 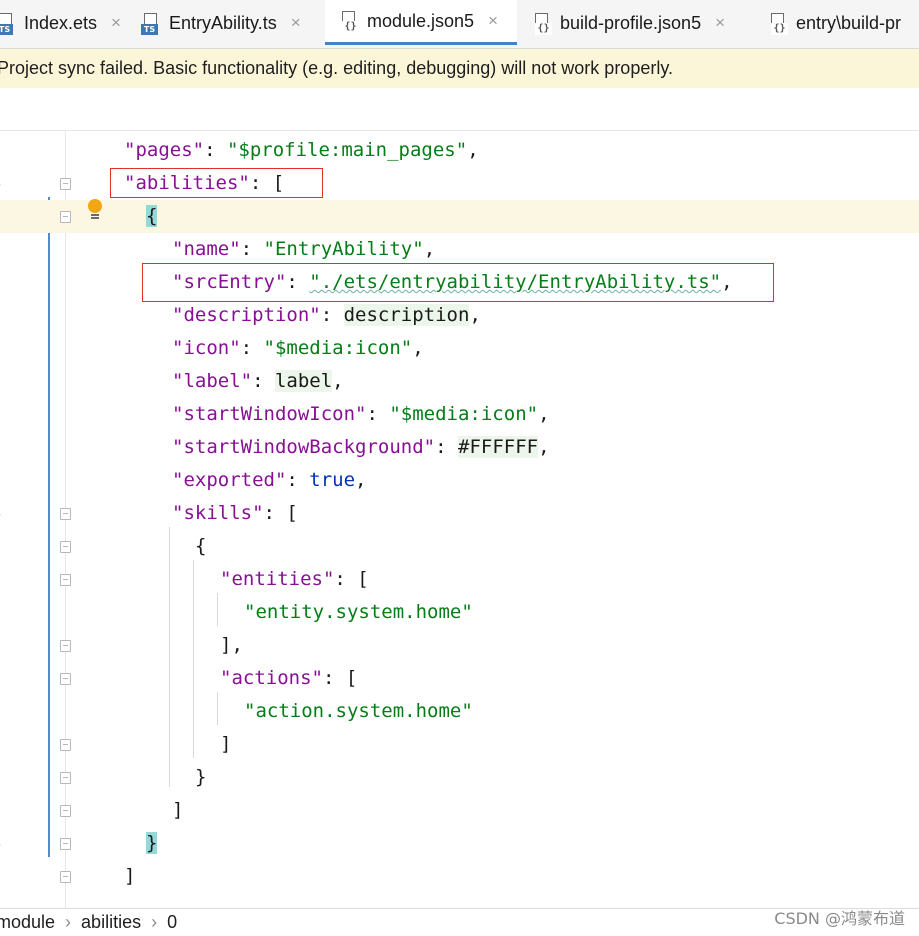 What do you see at coordinates (178, 810) in the screenshot?
I see `punctuation: ]` at bounding box center [178, 810].